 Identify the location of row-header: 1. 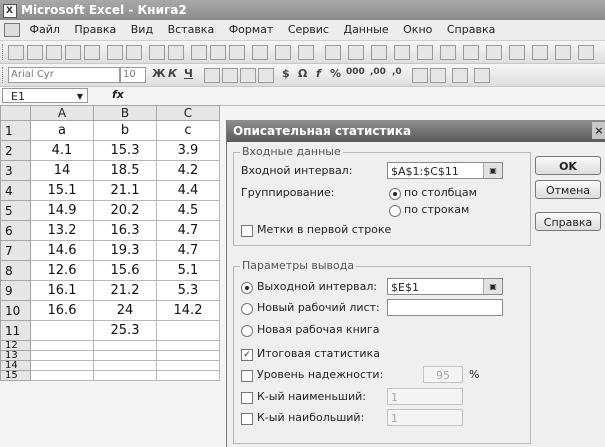
(15, 130).